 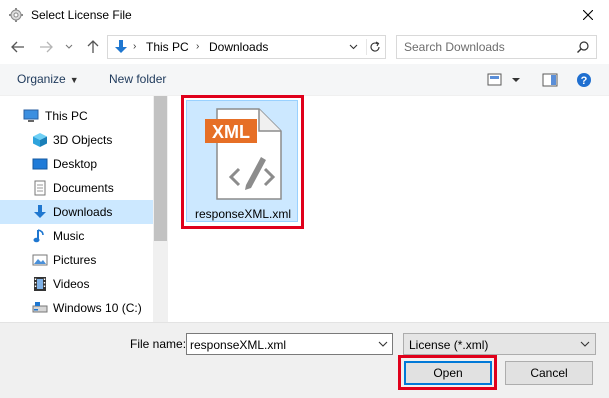 I want to click on xml-file-icon: XML, so click(x=243, y=154).